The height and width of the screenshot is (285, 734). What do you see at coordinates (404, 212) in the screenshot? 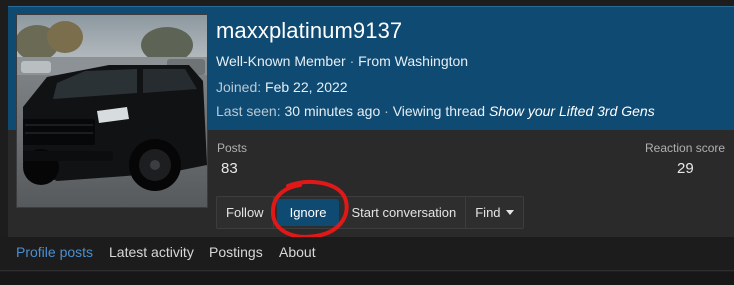
I see `start-conversation-button: Start conversation` at bounding box center [404, 212].